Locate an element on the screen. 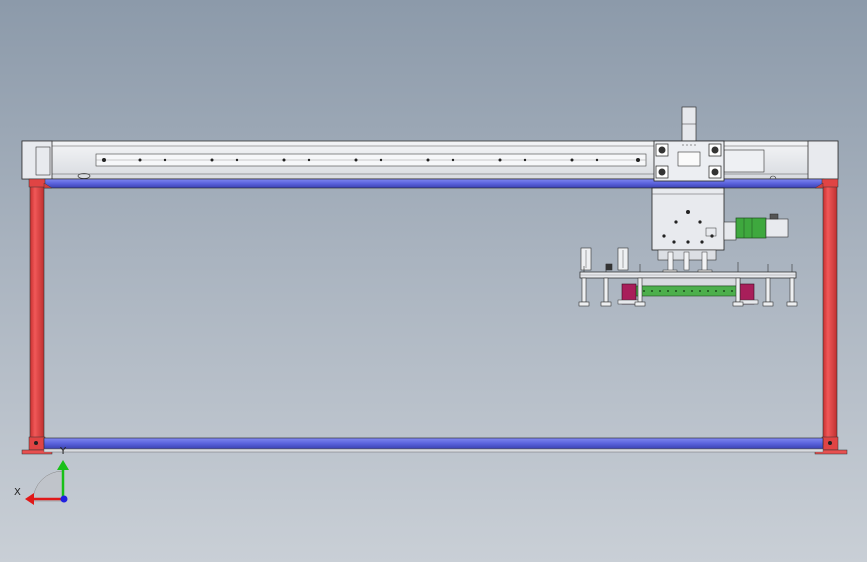 The width and height of the screenshot is (867, 562). gantry-carriage is located at coordinates (688, 190).